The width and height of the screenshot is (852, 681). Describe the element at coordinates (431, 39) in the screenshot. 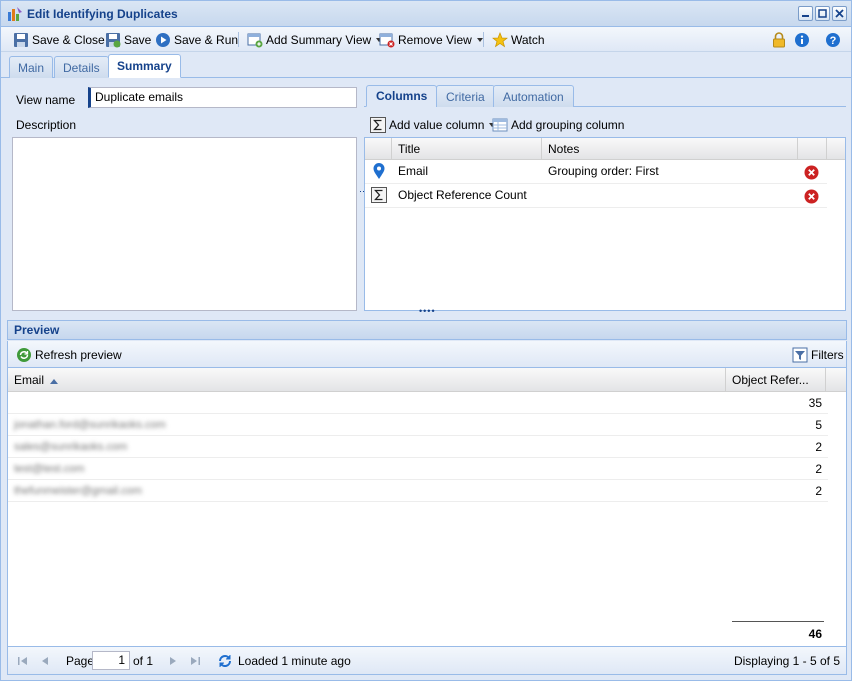

I see `remove-view-button: Remove View` at that location.